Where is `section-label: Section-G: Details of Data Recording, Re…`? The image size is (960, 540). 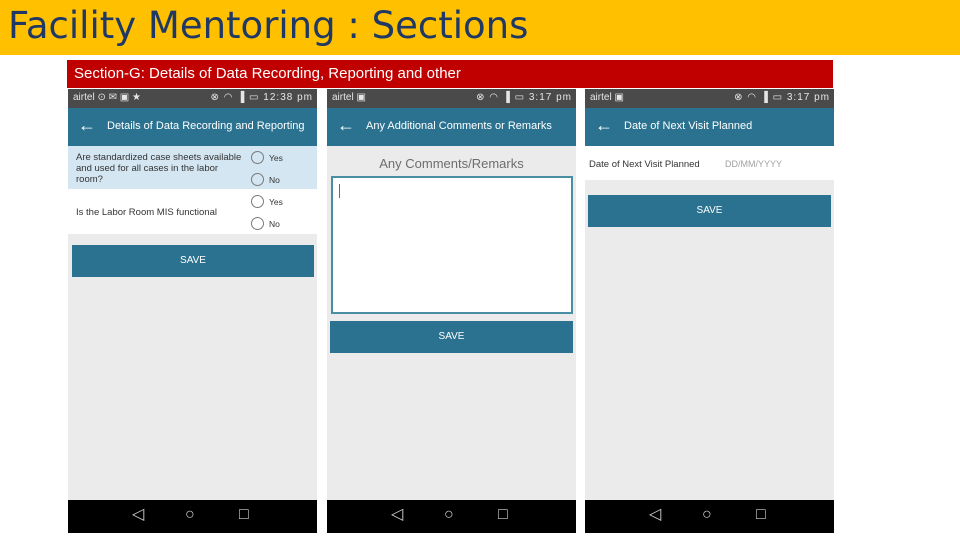 section-label: Section-G: Details of Data Recording, Re… is located at coordinates (267, 73).